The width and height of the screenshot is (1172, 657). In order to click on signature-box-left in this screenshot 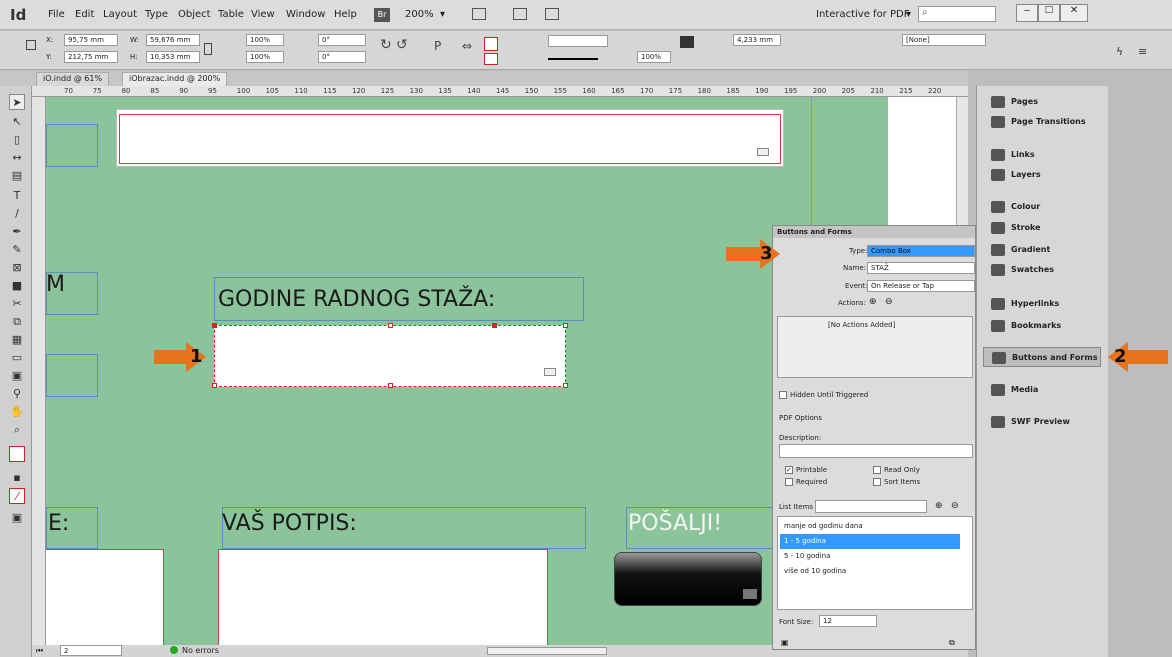, I will do `click(105, 597)`.